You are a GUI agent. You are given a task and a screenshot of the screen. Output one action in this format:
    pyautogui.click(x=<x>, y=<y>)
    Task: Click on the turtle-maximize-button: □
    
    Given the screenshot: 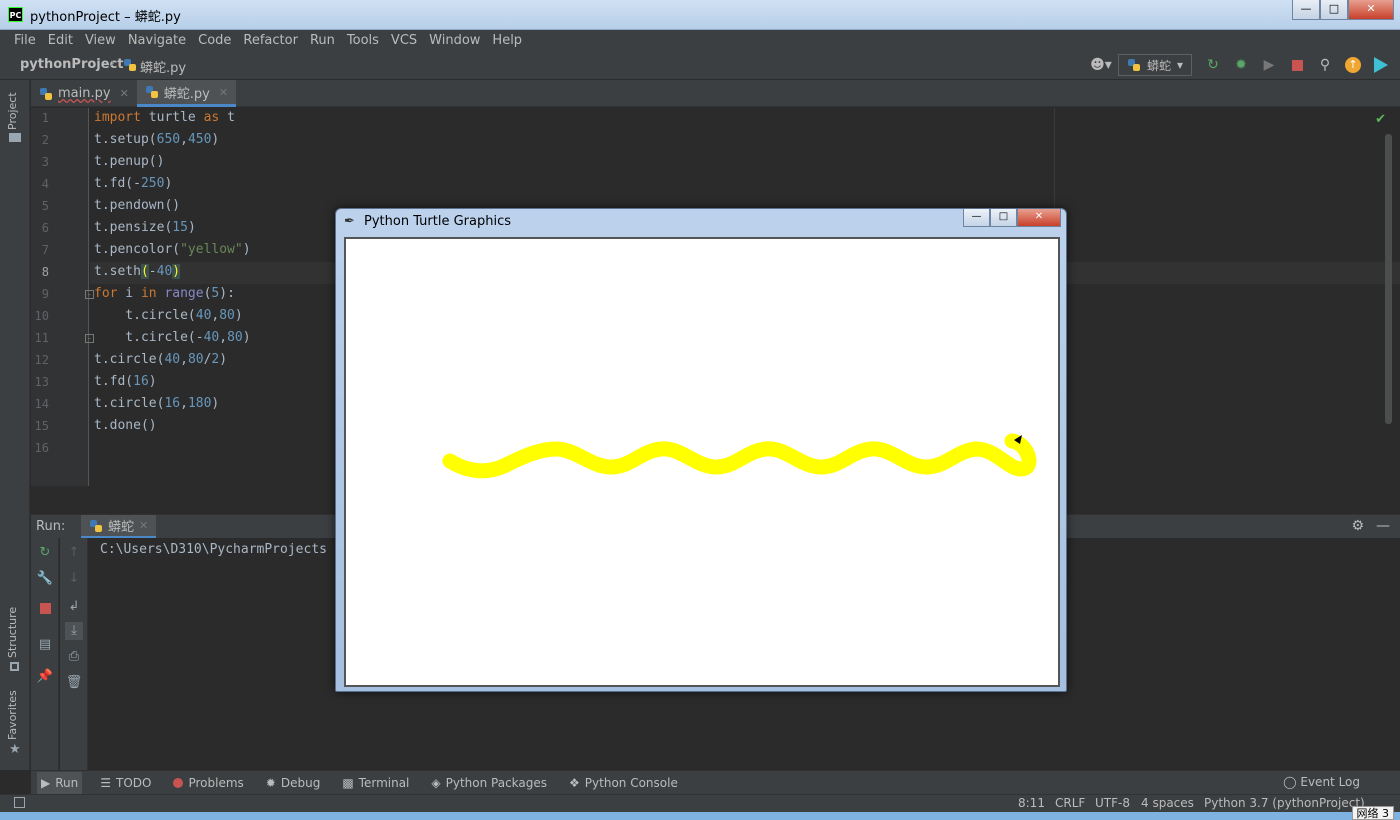 What is the action you would take?
    pyautogui.click(x=1003, y=218)
    